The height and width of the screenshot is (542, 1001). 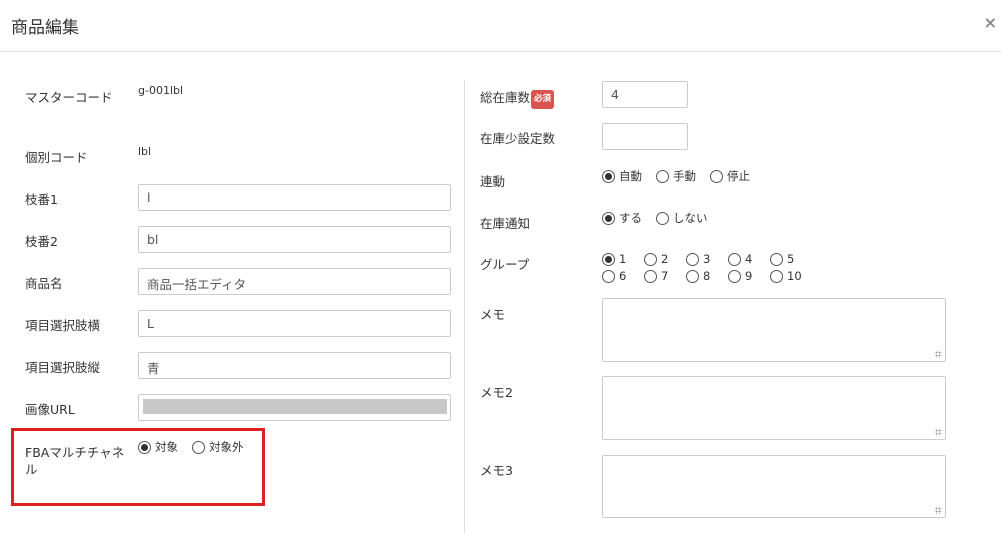 I want to click on product-name-label: 商品名, so click(x=44, y=283).